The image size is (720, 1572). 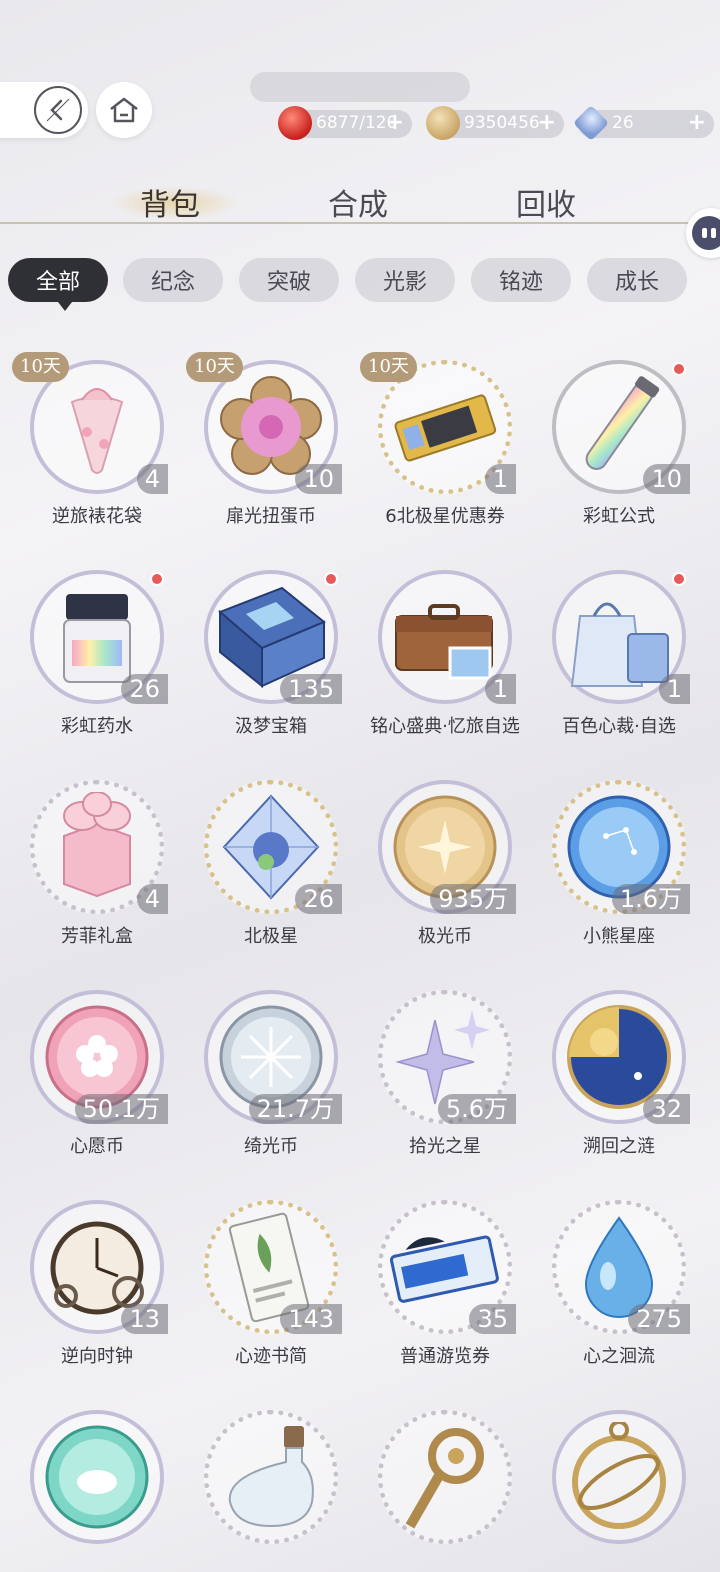 What do you see at coordinates (445, 936) in the screenshot?
I see `item-name: 极光币` at bounding box center [445, 936].